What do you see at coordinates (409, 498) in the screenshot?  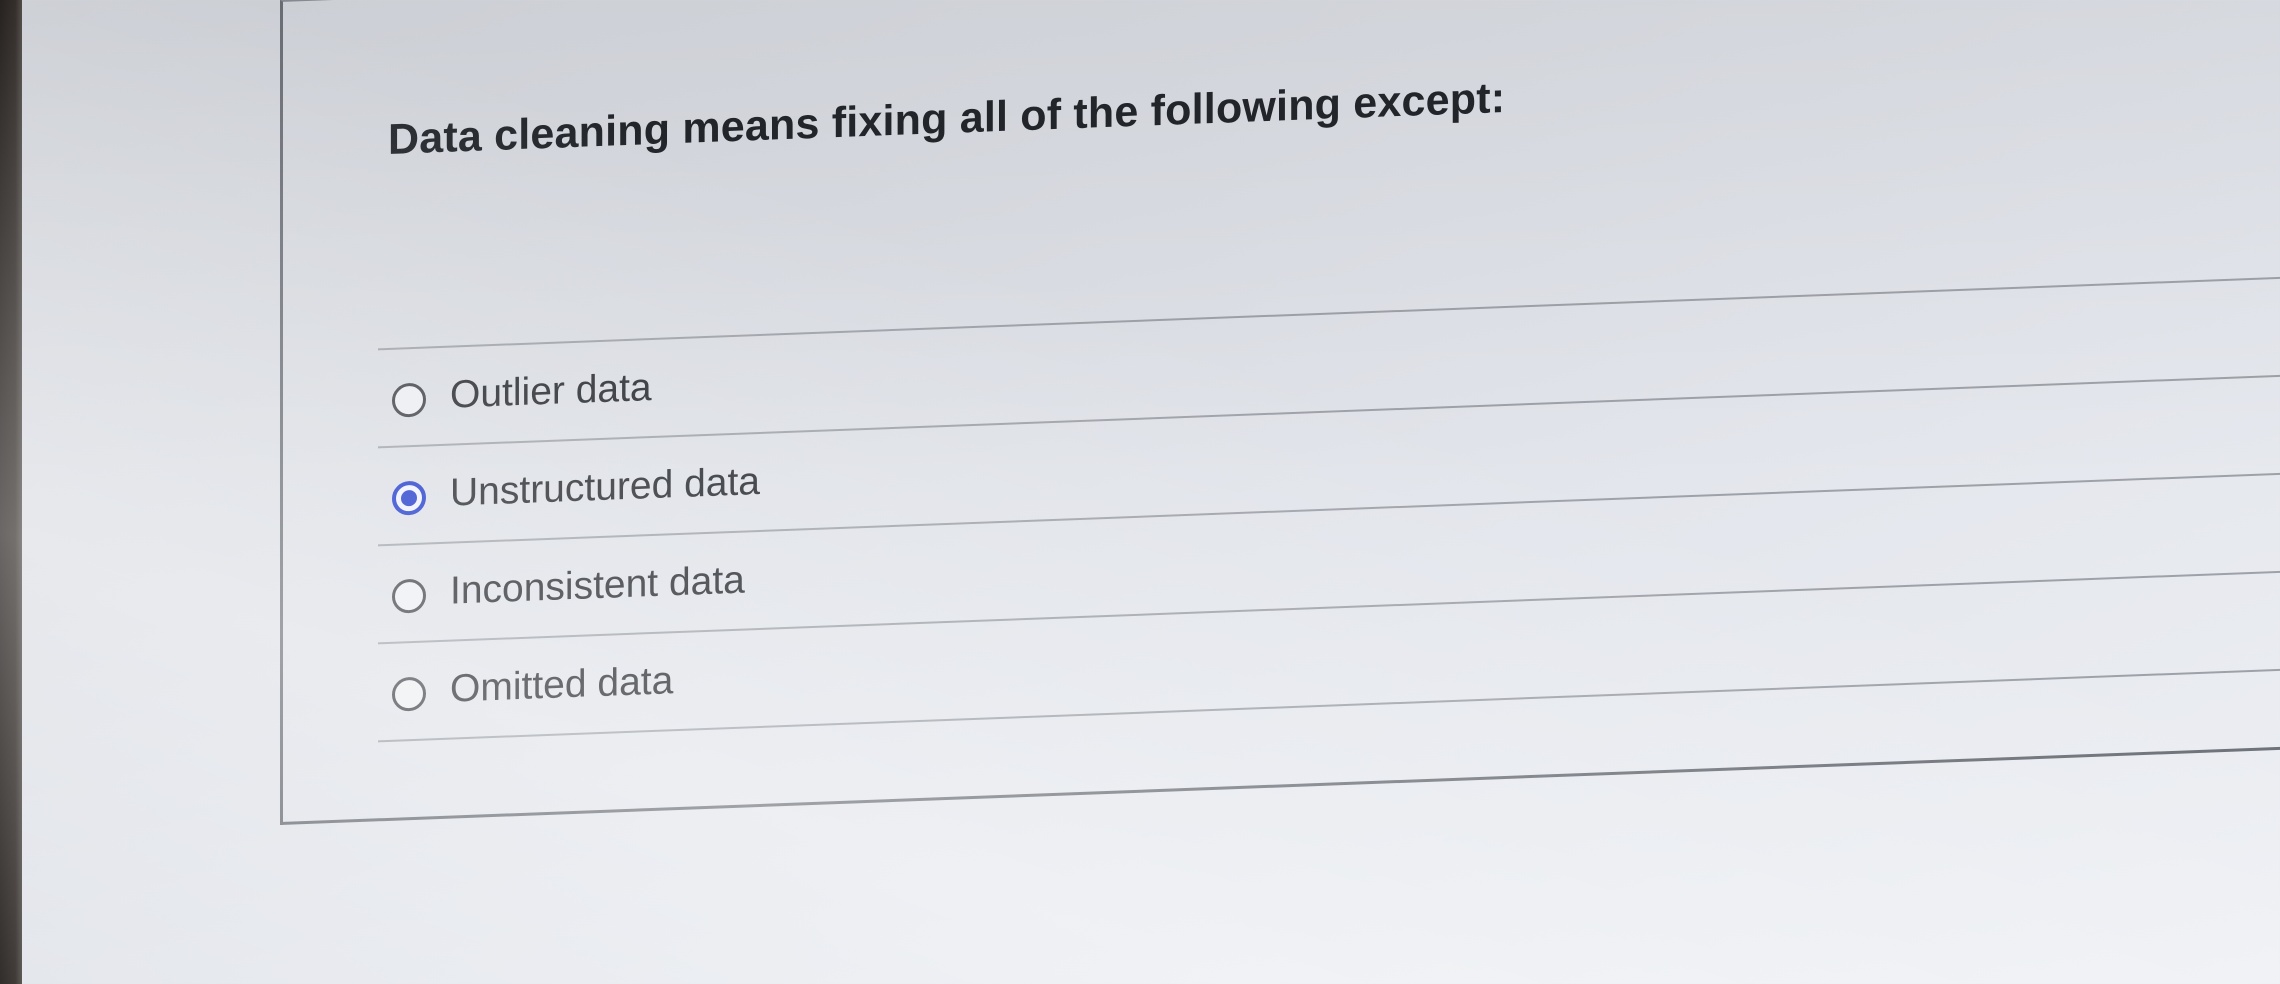 I see `radio-unstructured` at bounding box center [409, 498].